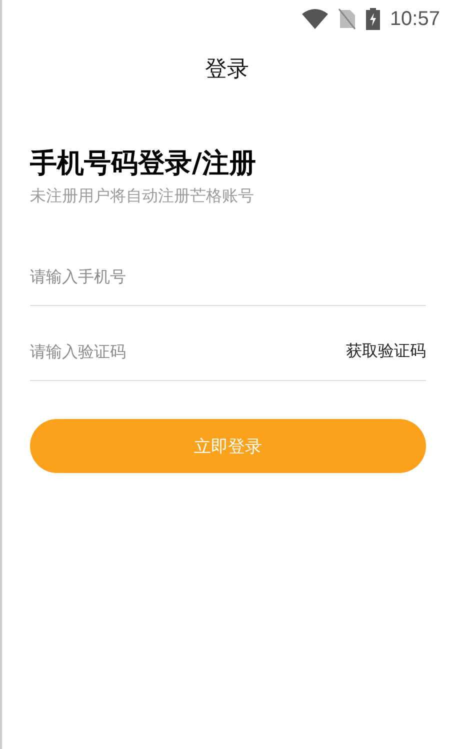 The height and width of the screenshot is (749, 452). Describe the element at coordinates (143, 164) in the screenshot. I see `heading: 手机号码登录/注册` at that location.